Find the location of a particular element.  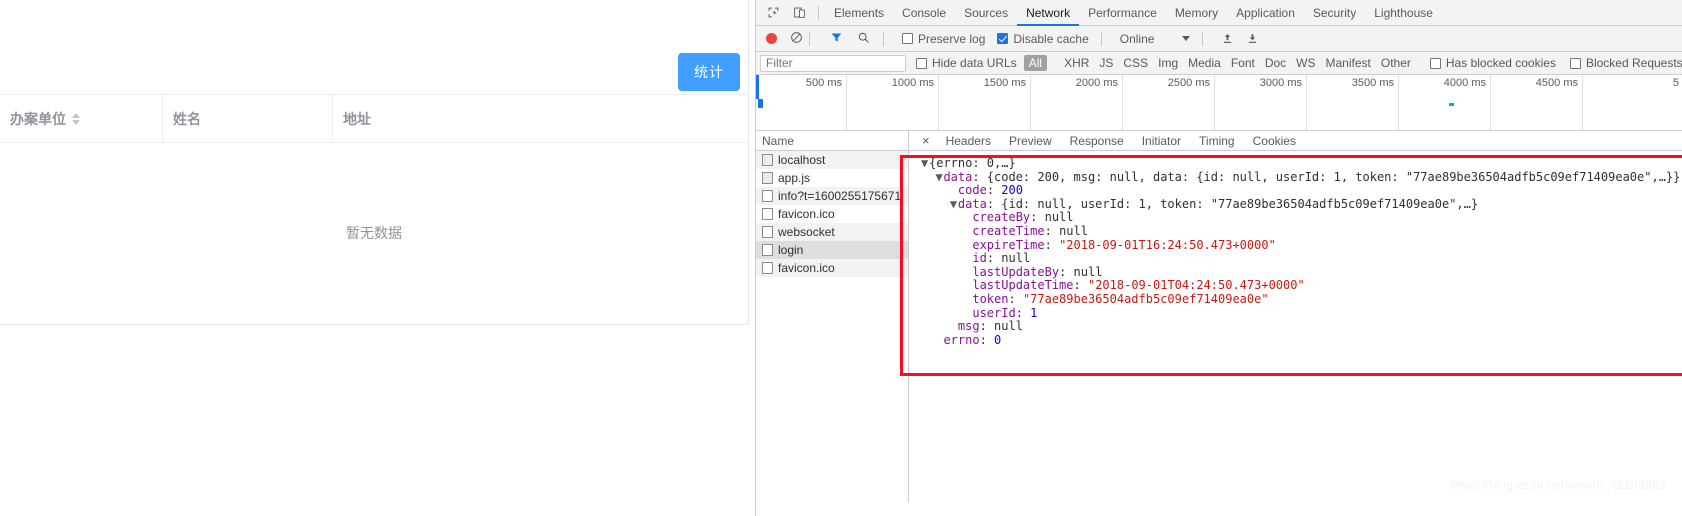

json-token: 200 is located at coordinates (1012, 190).